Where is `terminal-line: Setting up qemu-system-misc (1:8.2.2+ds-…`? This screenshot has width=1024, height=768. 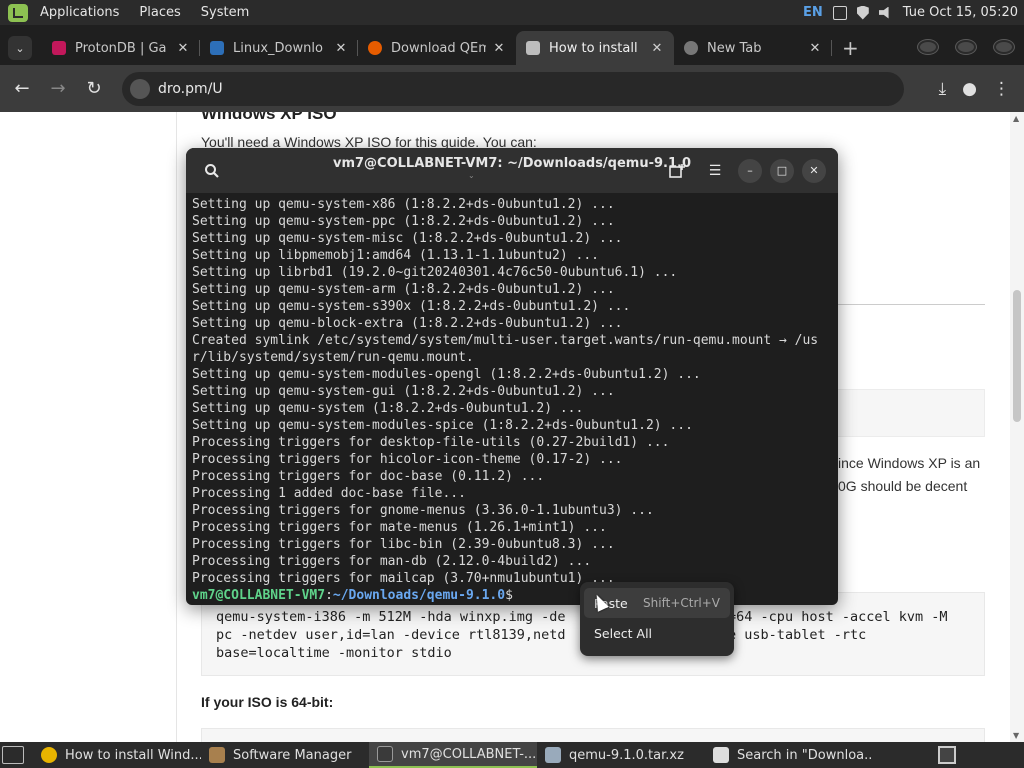
terminal-line: Setting up qemu-system-misc (1:8.2.2+ds-… is located at coordinates (407, 238).